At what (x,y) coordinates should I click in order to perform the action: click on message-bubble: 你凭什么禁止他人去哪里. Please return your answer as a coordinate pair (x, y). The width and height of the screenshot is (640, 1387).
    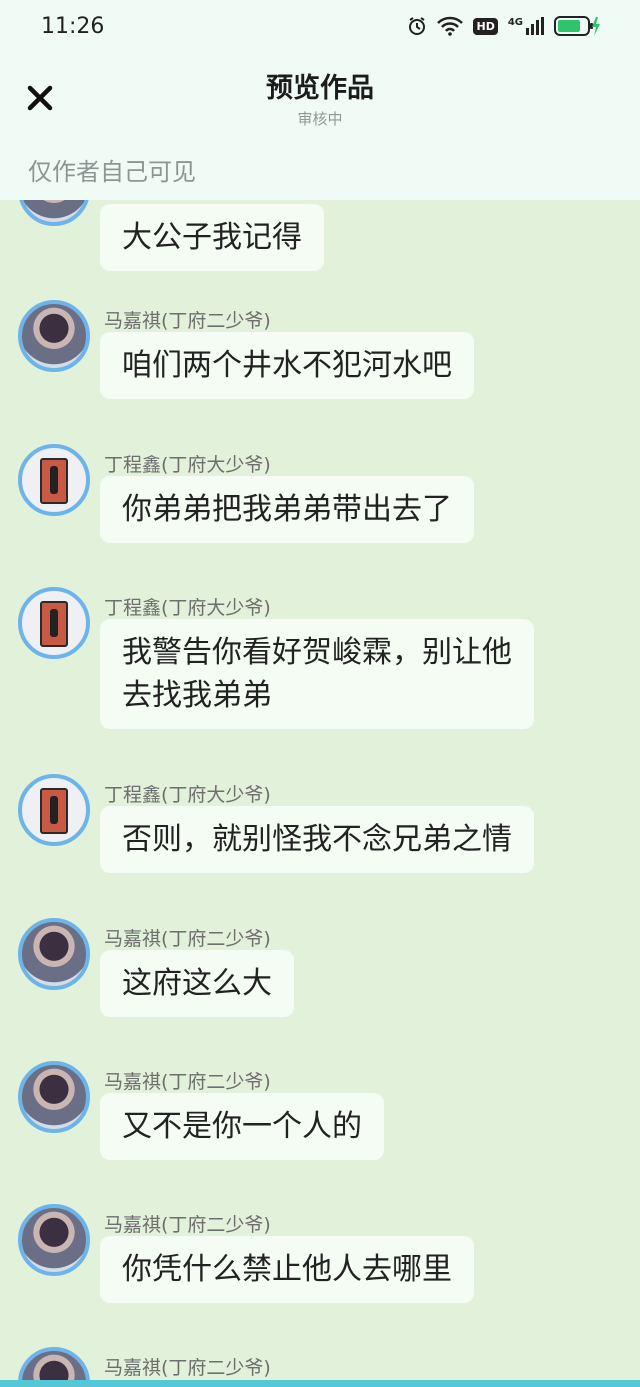
    Looking at the image, I should click on (287, 1269).